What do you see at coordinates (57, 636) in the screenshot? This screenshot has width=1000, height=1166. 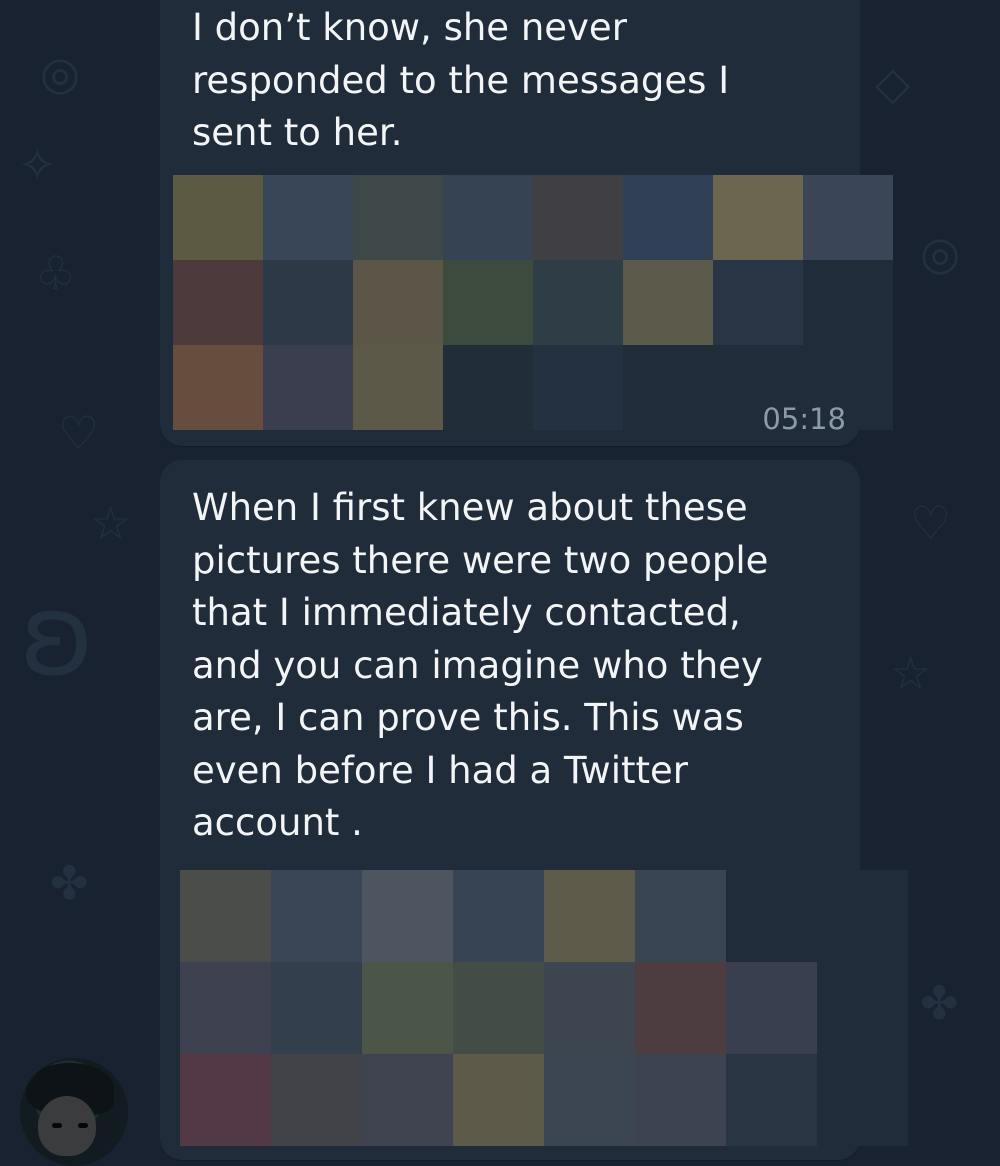 I see `dinosaur-icon: ʚ` at bounding box center [57, 636].